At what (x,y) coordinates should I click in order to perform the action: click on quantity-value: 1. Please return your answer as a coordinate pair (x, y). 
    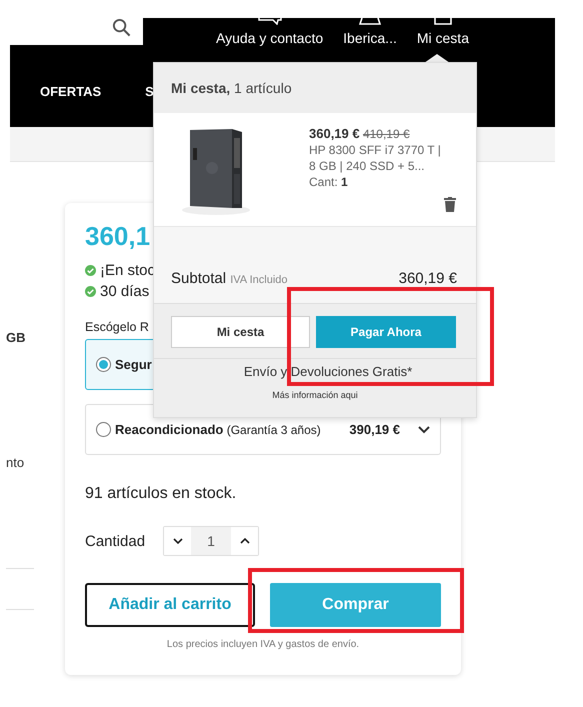
    Looking at the image, I should click on (211, 541).